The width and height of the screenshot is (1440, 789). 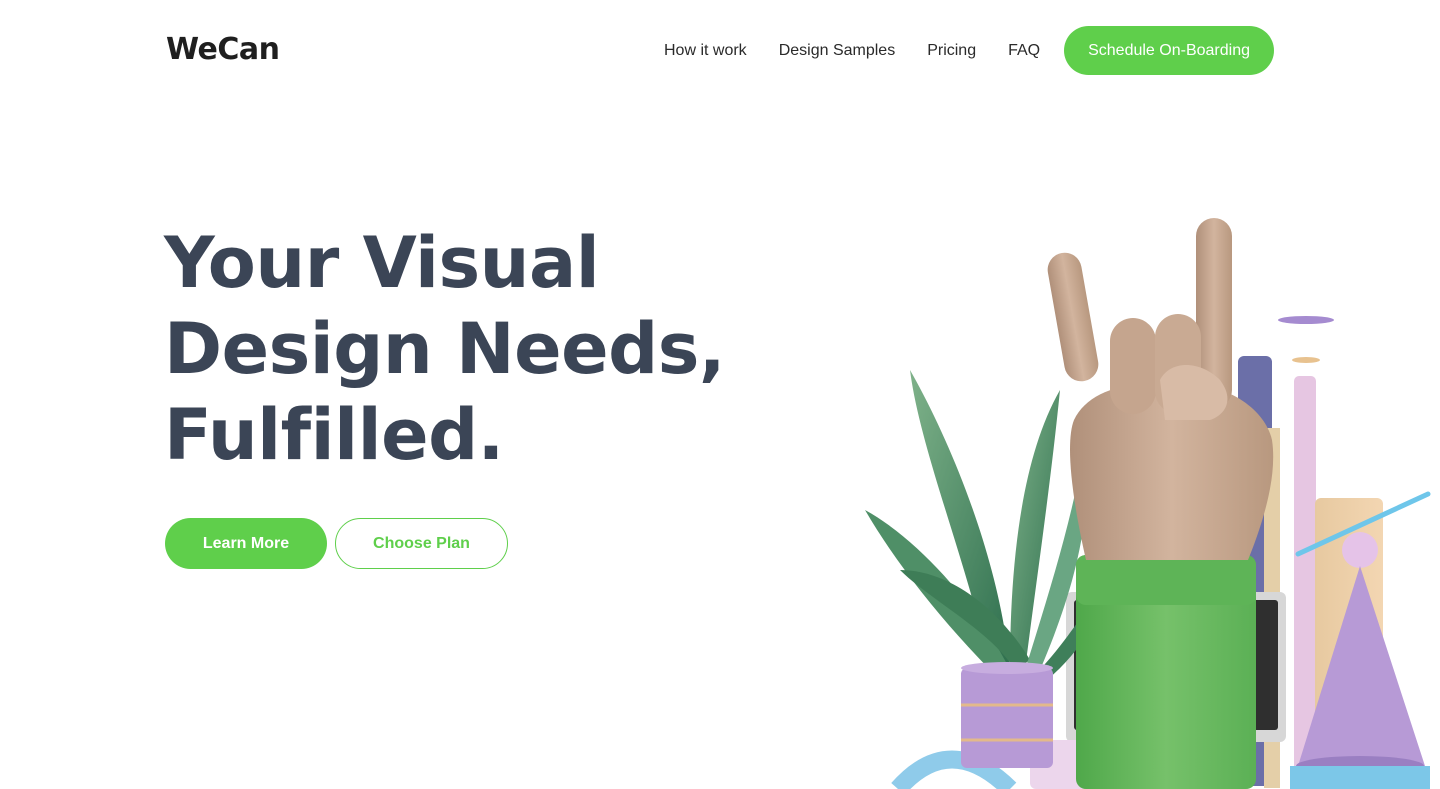 What do you see at coordinates (1024, 51) in the screenshot?
I see `nav-link-faq: FAQ` at bounding box center [1024, 51].